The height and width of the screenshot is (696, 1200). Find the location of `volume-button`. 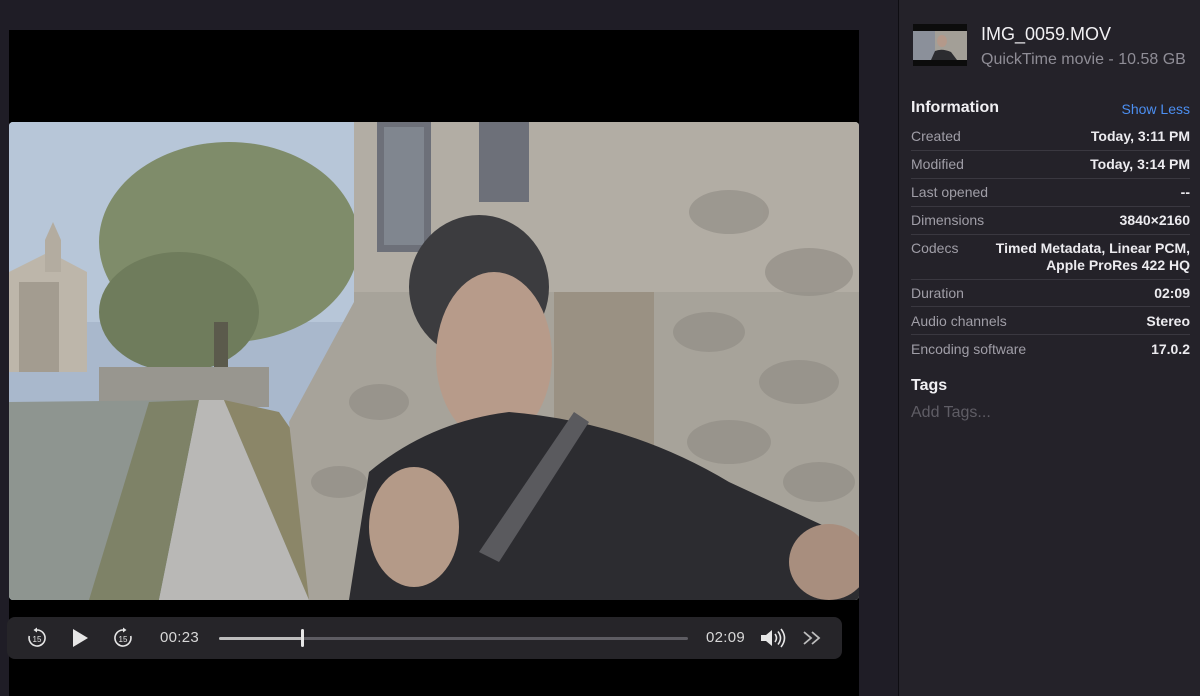

volume-button is located at coordinates (774, 638).